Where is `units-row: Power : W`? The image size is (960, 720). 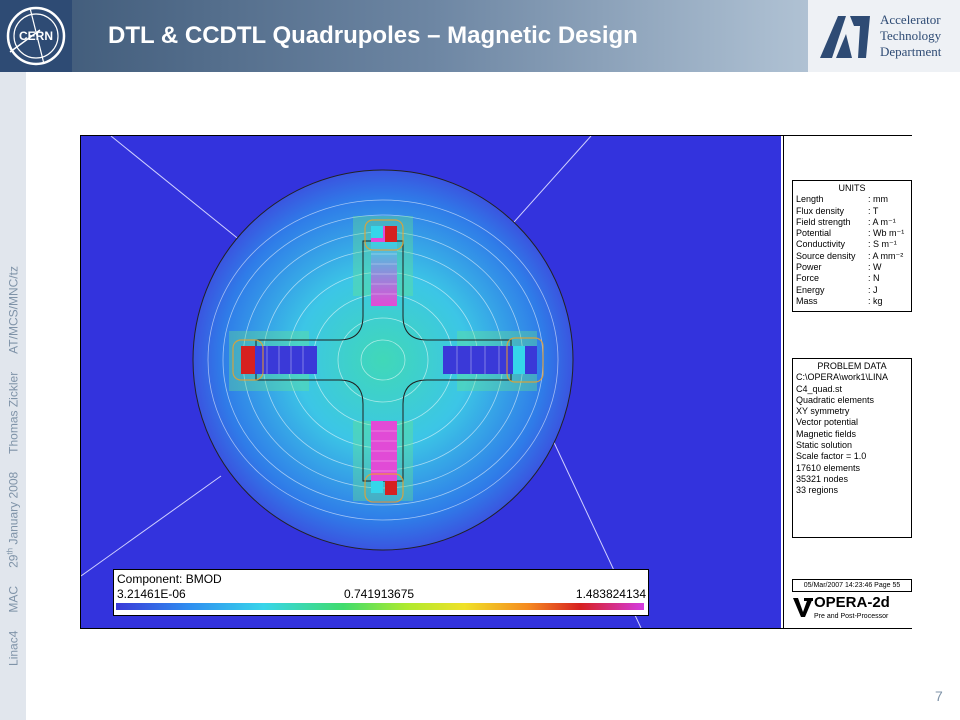 units-row: Power : W is located at coordinates (852, 267).